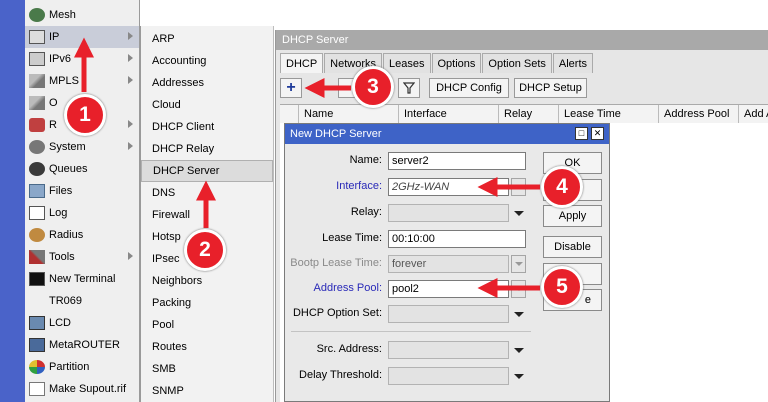 This screenshot has width=768, height=402. Describe the element at coordinates (562, 187) in the screenshot. I see `callout-4: 4` at that location.